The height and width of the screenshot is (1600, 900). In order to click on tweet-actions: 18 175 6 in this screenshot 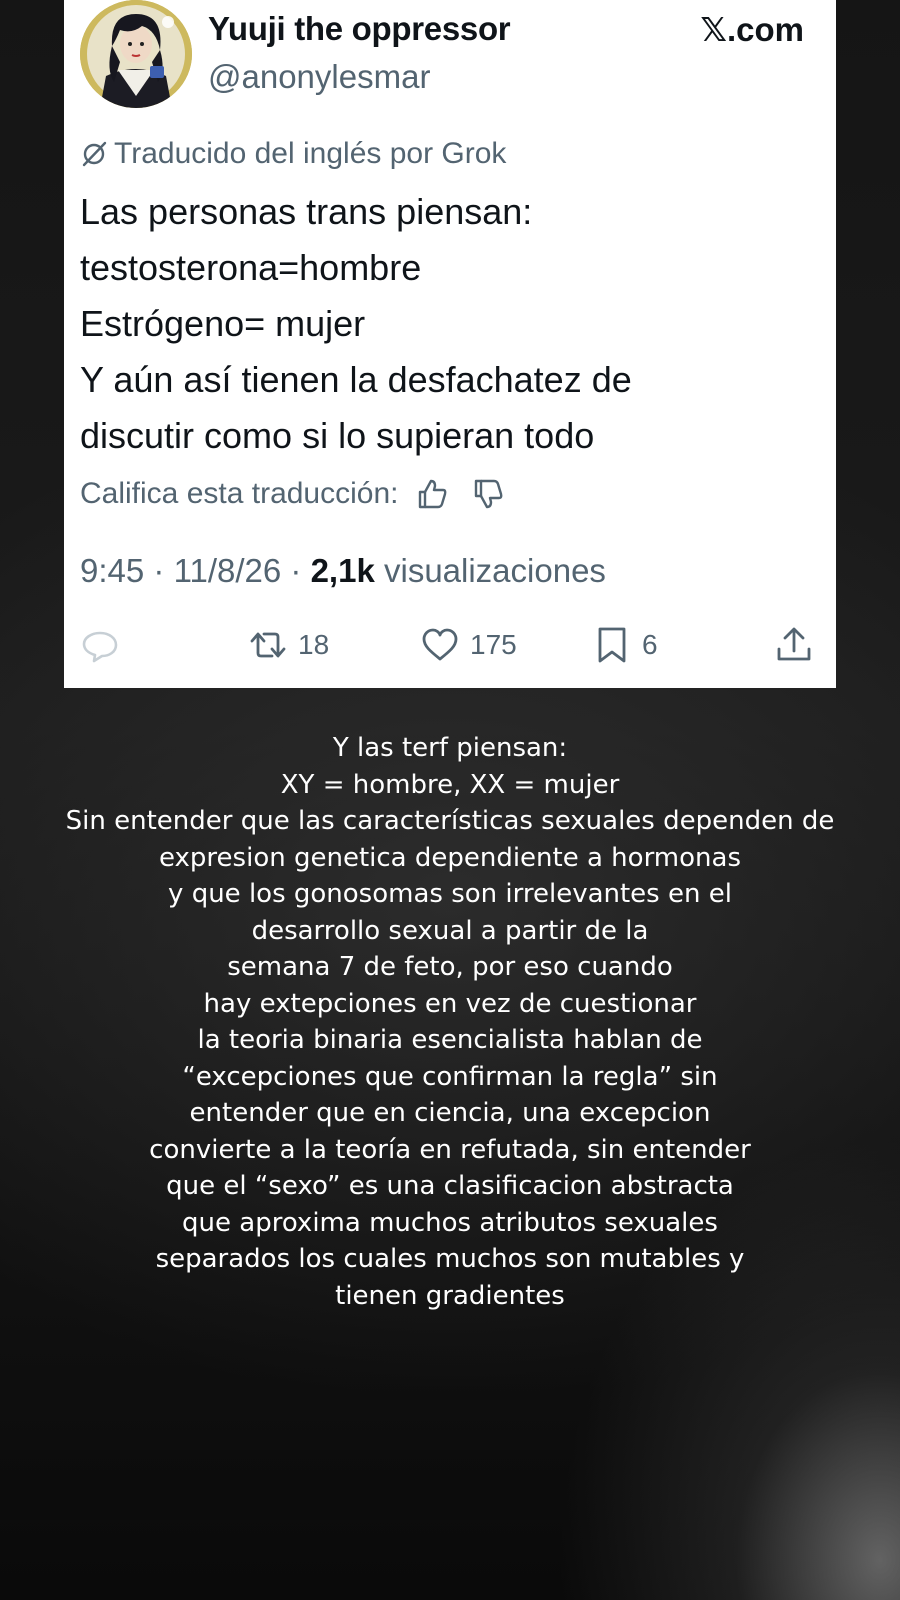, I will do `click(450, 645)`.